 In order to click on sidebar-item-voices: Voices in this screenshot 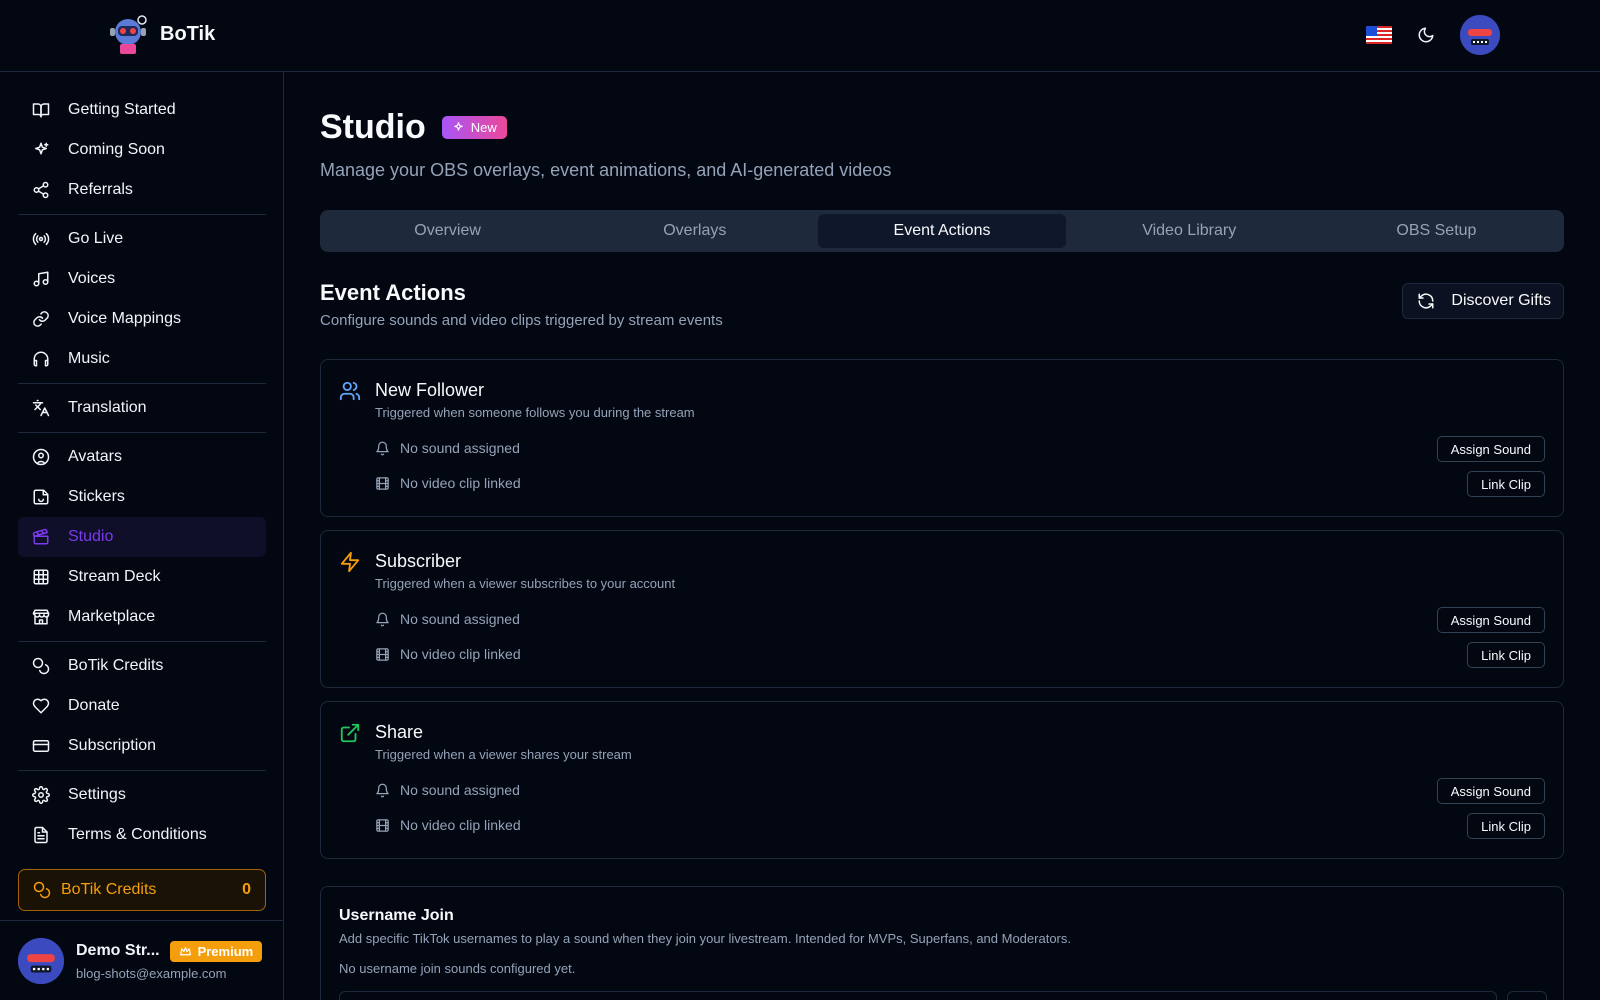, I will do `click(142, 279)`.